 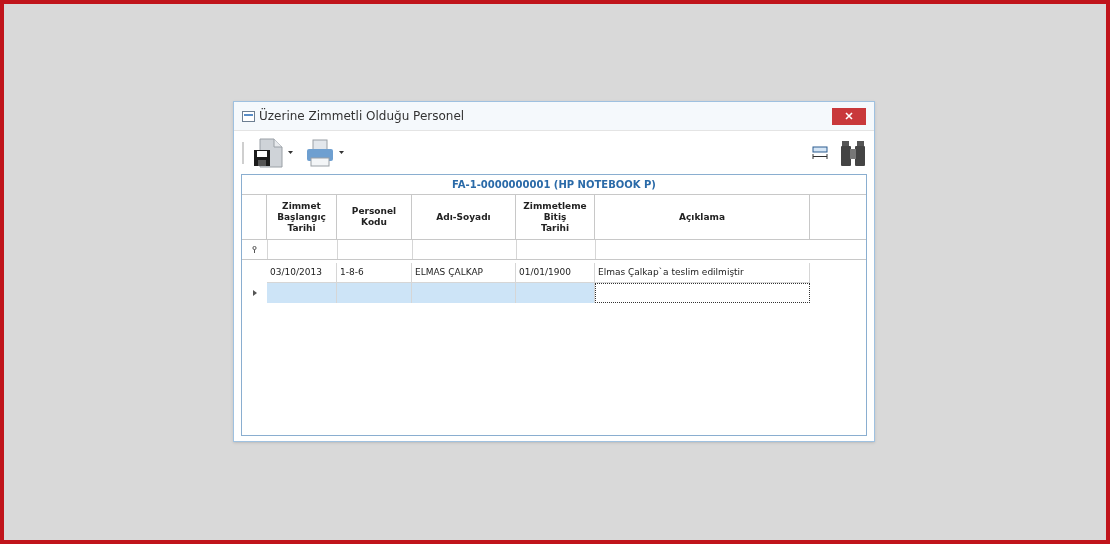 What do you see at coordinates (302, 273) in the screenshot?
I see `table-cell: 03/10/2013` at bounding box center [302, 273].